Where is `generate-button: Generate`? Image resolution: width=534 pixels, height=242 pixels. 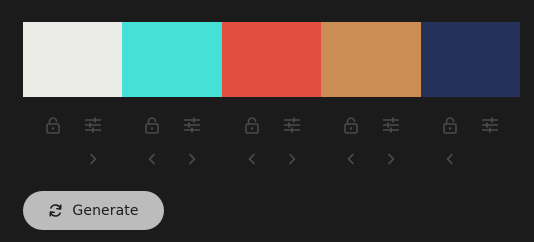
generate-button: Generate is located at coordinates (93, 210).